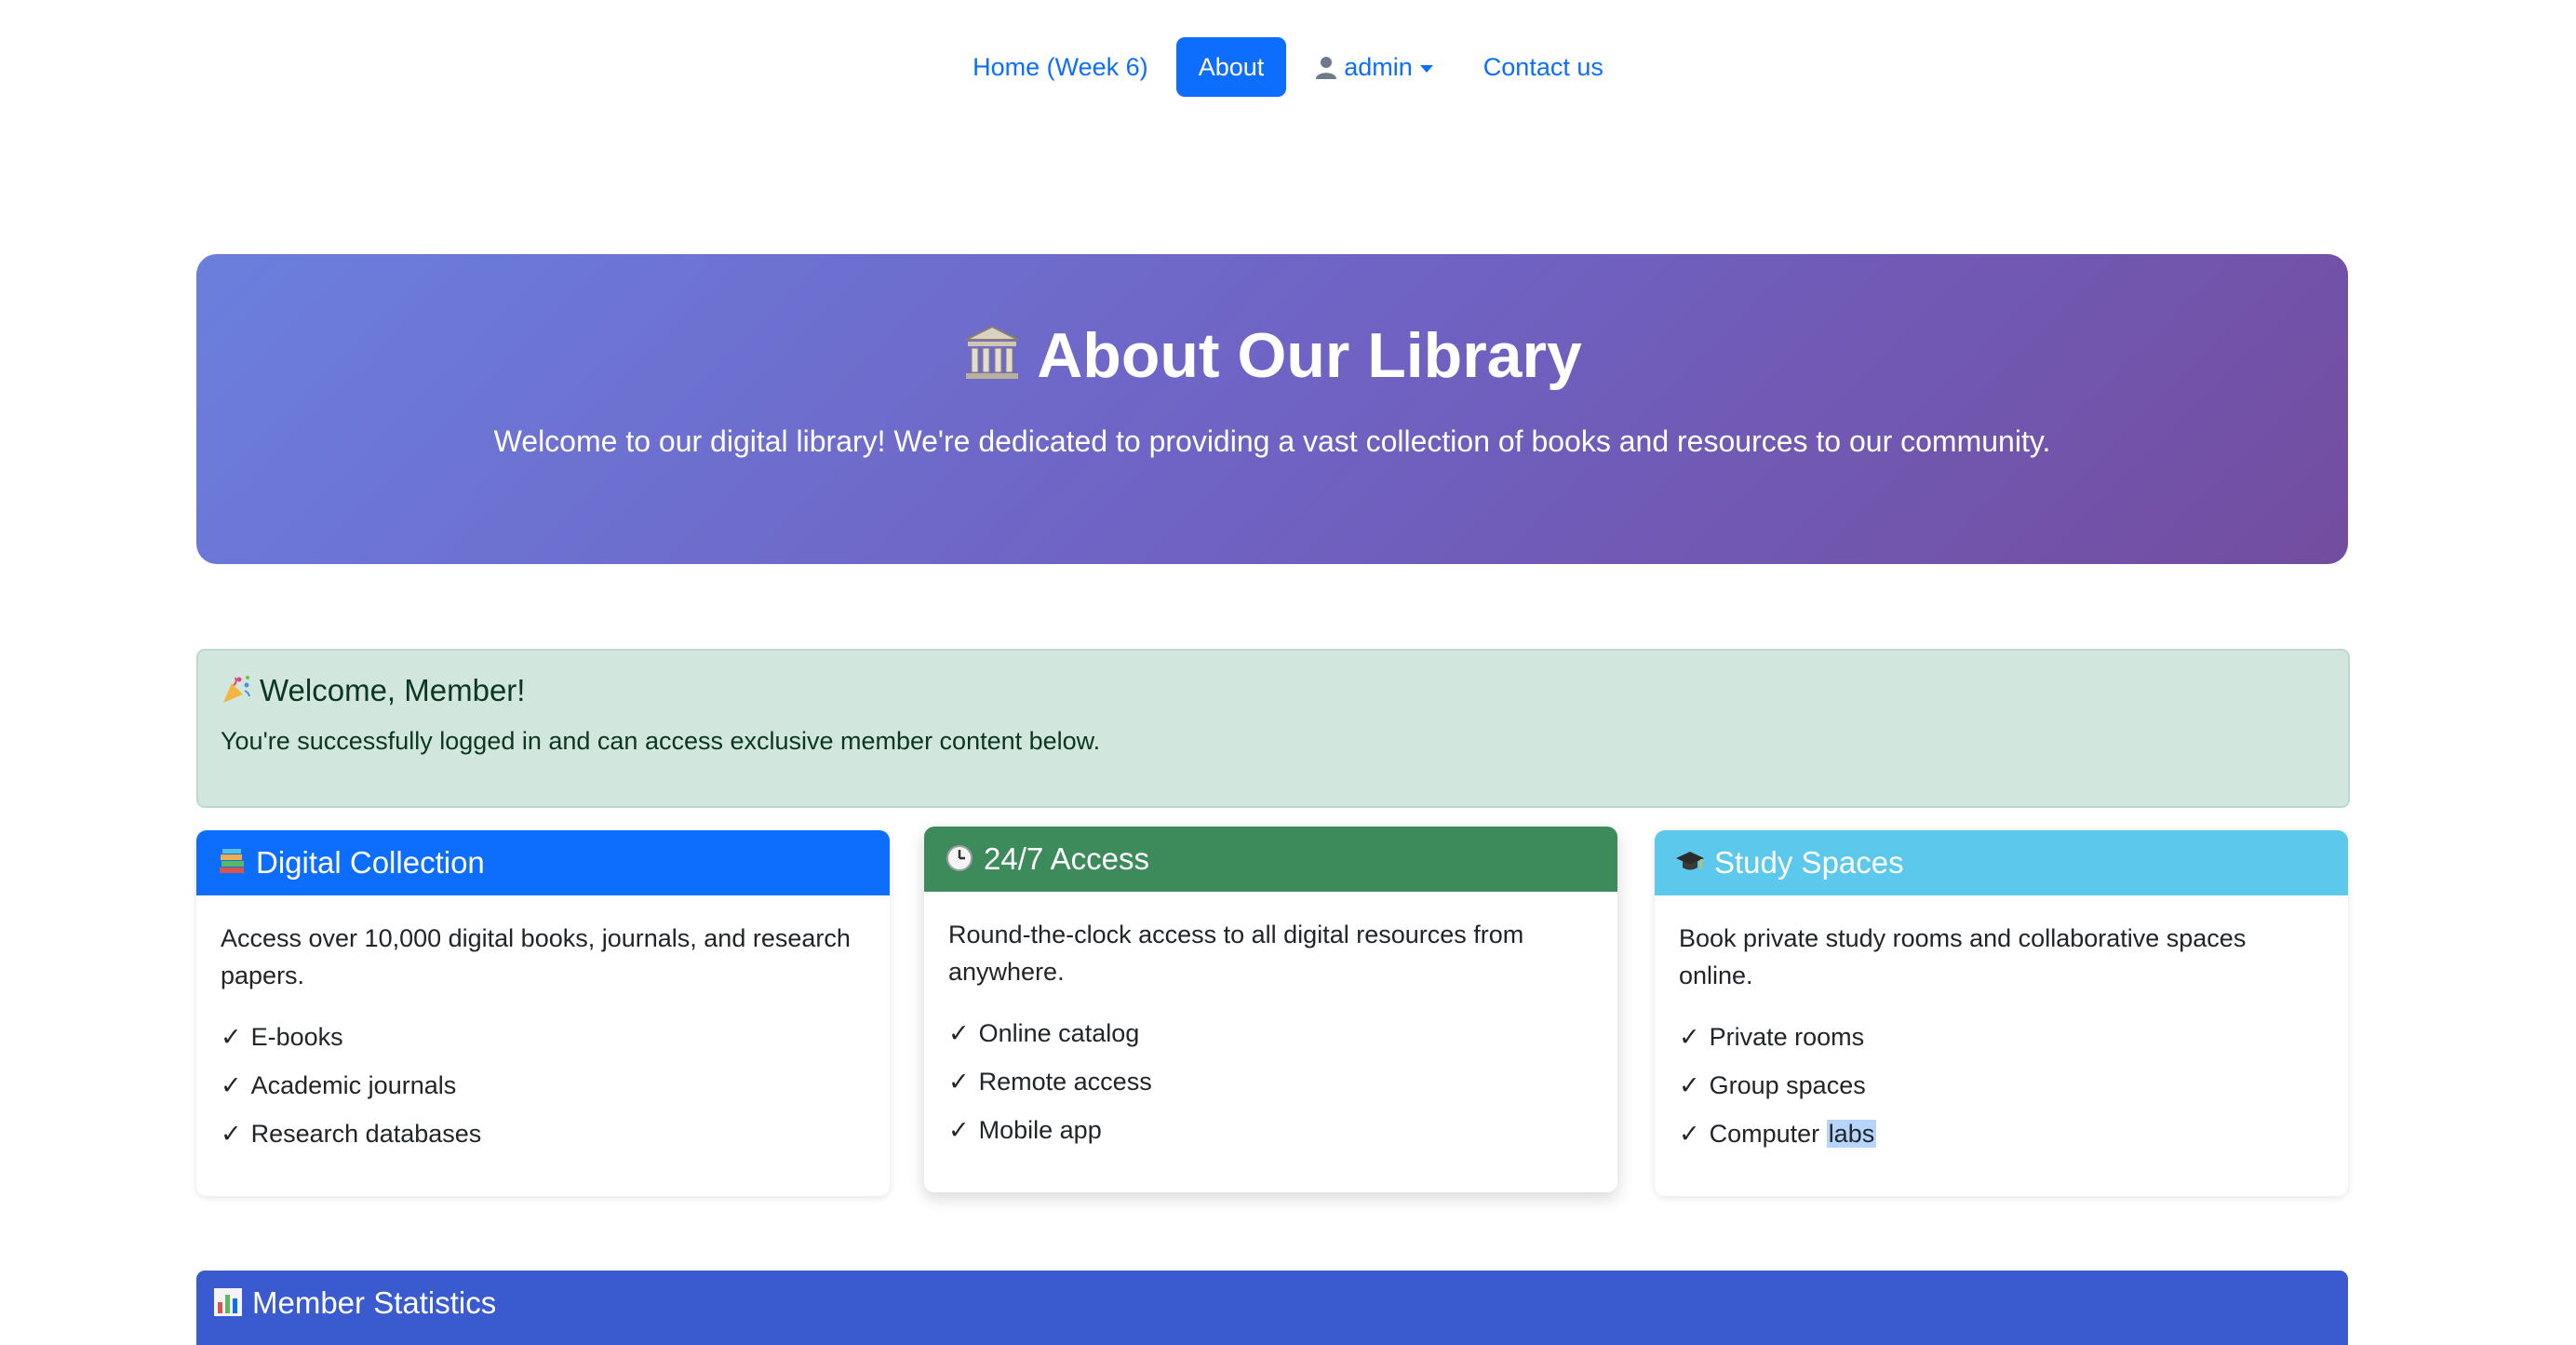  I want to click on list-item-label: Computer, so click(1768, 1134).